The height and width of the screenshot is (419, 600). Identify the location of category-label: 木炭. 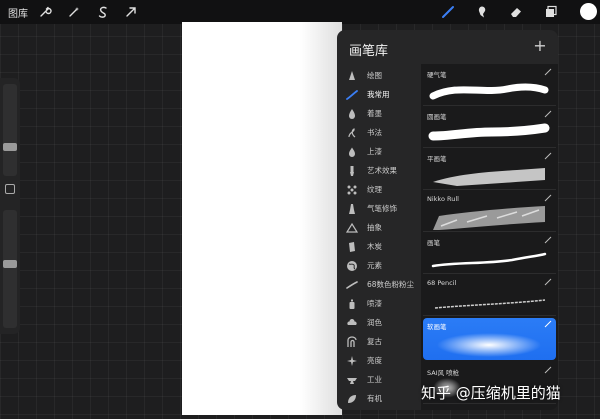
(374, 246).